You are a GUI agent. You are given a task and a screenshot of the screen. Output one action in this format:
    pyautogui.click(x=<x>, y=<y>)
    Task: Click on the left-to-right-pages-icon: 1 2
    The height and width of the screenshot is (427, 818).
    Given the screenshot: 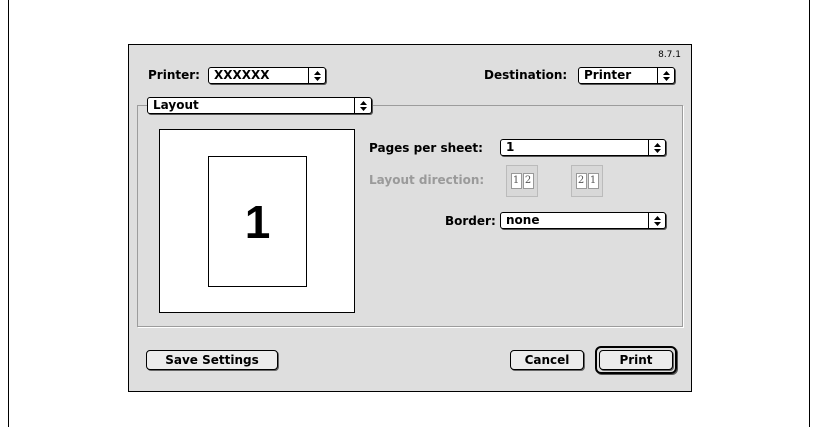 What is the action you would take?
    pyautogui.click(x=522, y=181)
    